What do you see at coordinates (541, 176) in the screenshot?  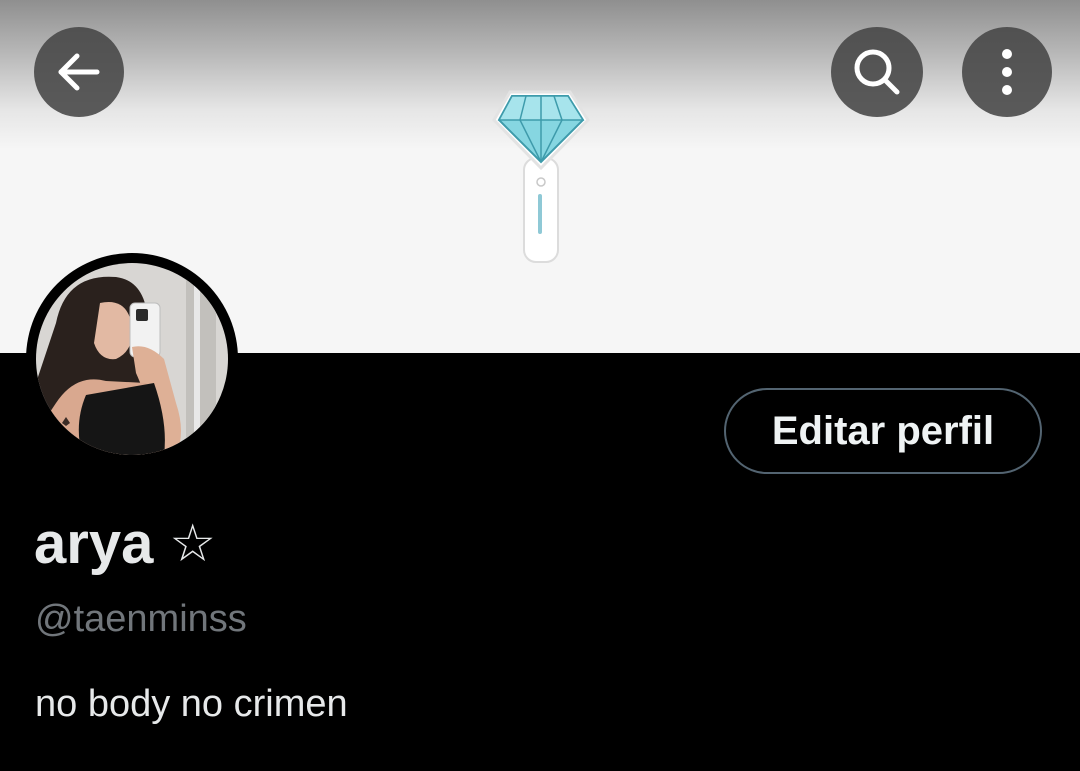 I see `lightstick-image` at bounding box center [541, 176].